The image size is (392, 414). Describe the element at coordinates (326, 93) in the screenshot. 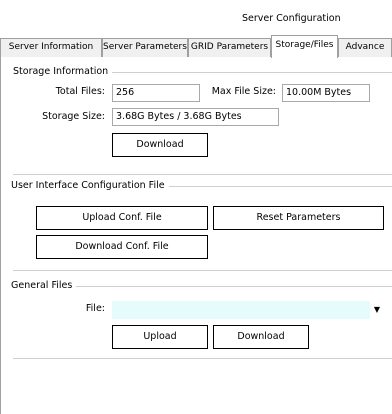

I see `max-file-size-field: 10.00M Bytes` at that location.